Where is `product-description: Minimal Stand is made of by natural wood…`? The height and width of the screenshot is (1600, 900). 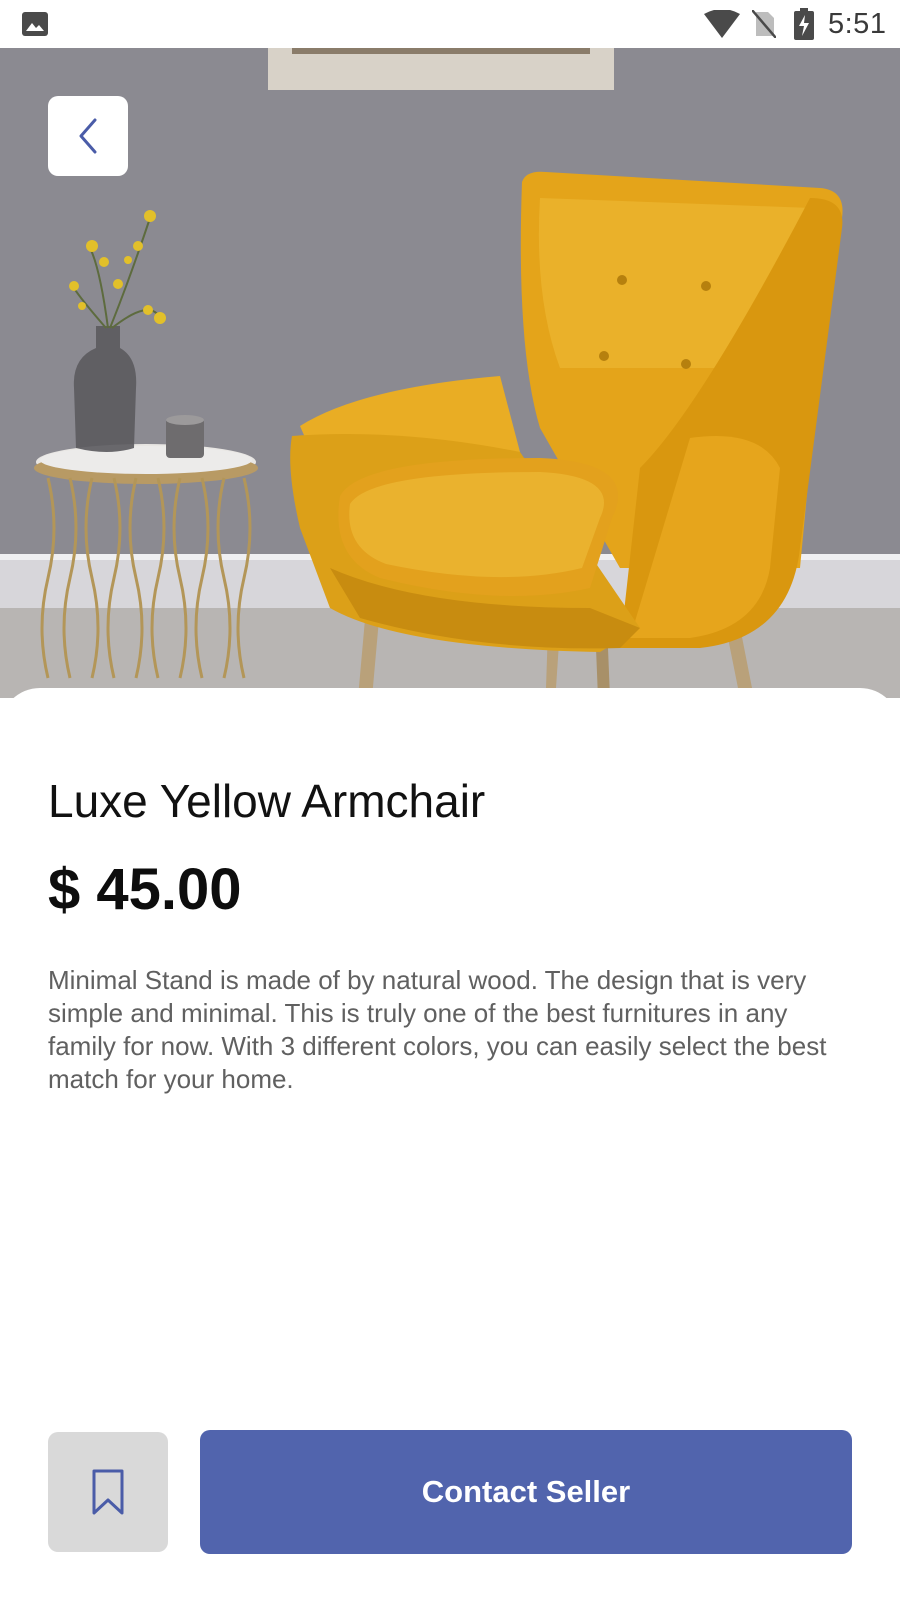
product-description: Minimal Stand is made of by natural wood… is located at coordinates (437, 1029).